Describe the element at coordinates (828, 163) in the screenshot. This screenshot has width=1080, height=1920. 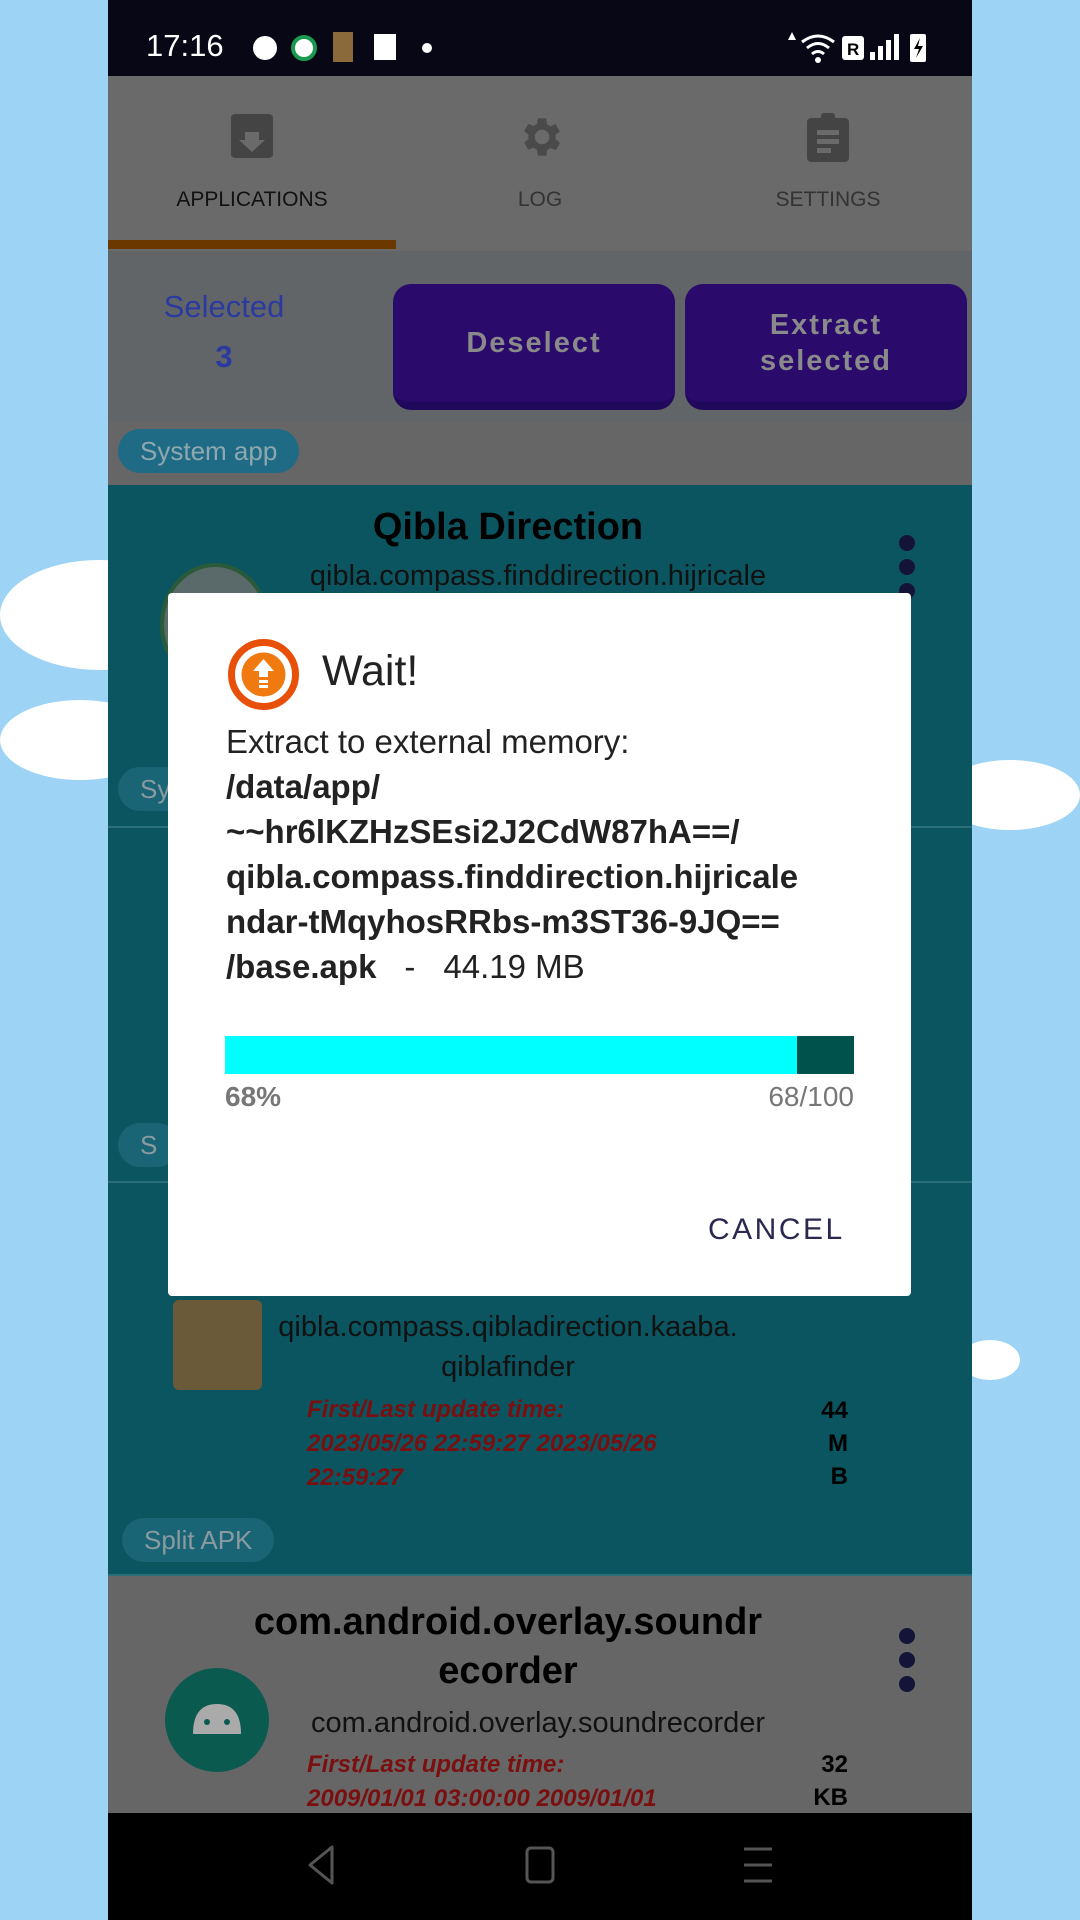
I see `tab-settings: SETTINGS` at that location.